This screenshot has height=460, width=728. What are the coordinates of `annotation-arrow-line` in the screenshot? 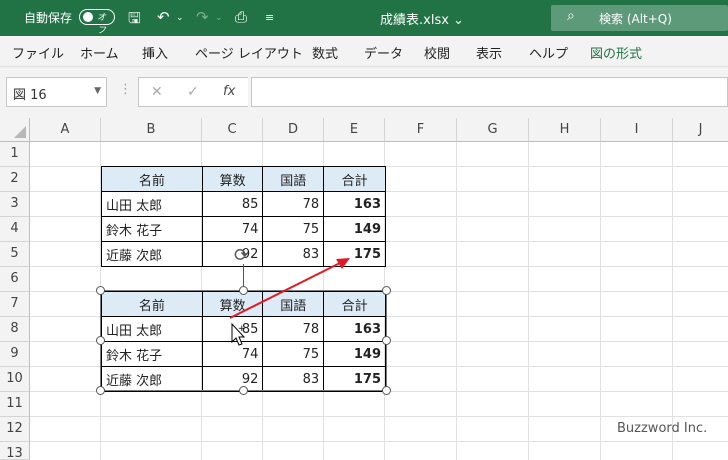 It's located at (285, 290).